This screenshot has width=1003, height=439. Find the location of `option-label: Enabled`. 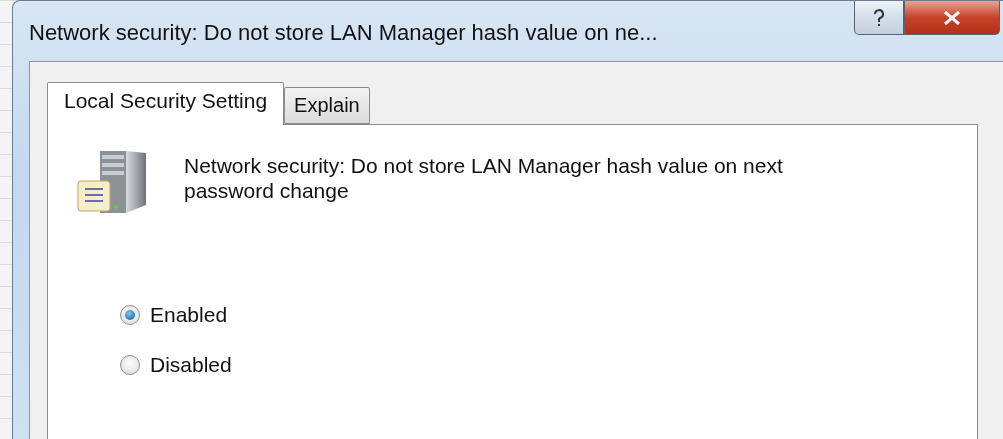

option-label: Enabled is located at coordinates (189, 315).